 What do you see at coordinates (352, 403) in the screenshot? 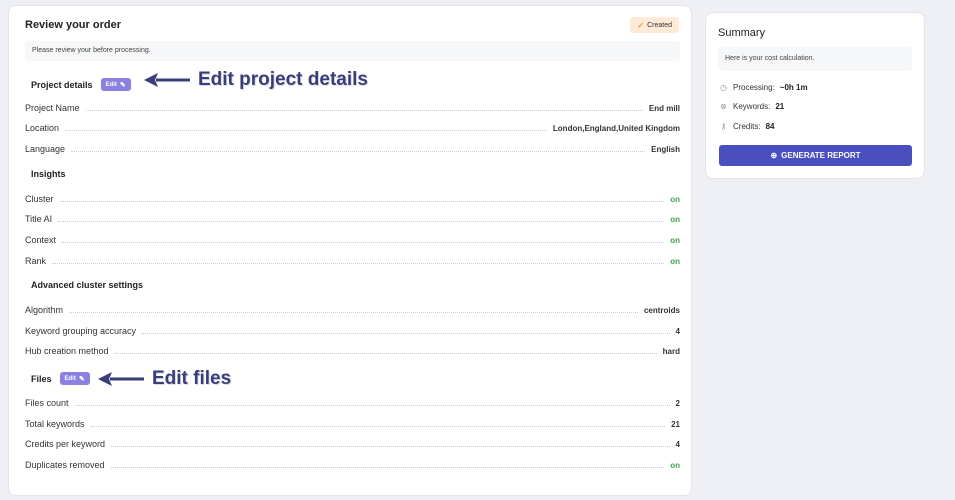
I see `detail-row-files-count: Files count 2` at bounding box center [352, 403].